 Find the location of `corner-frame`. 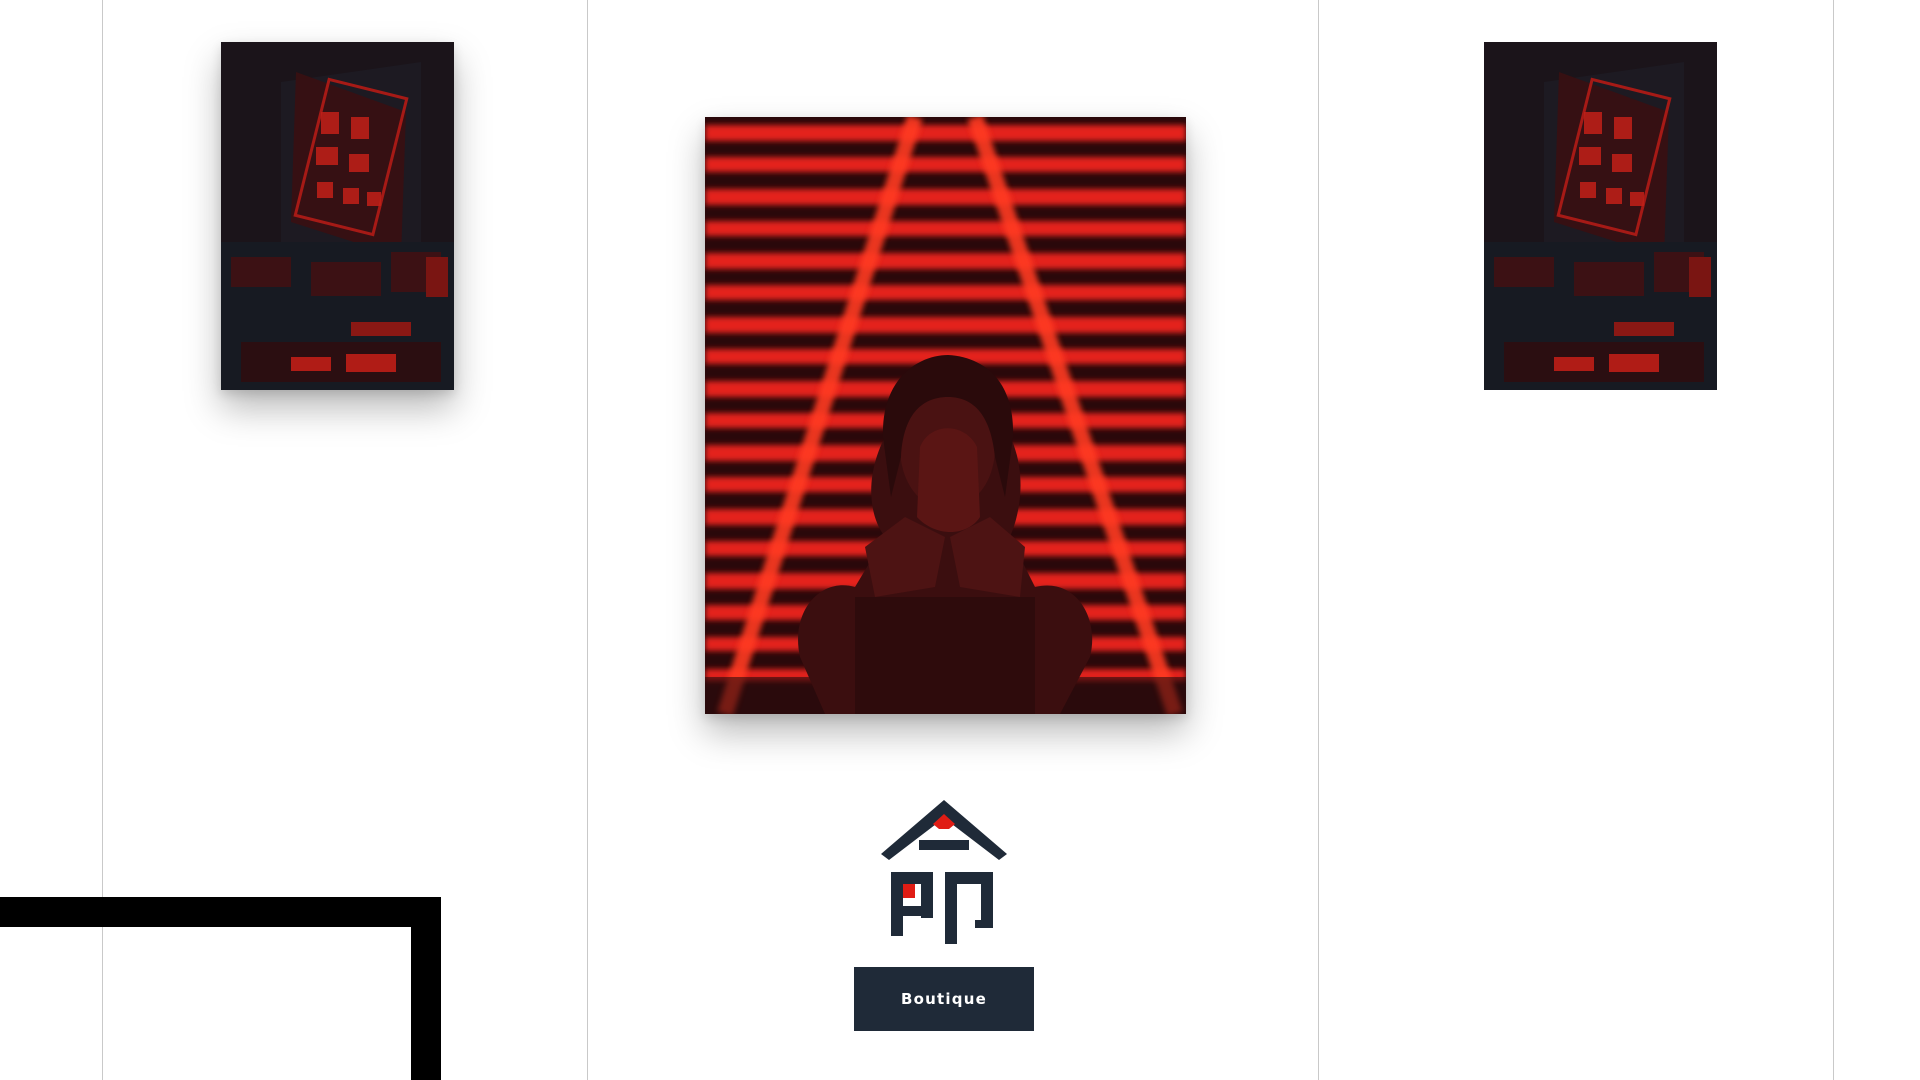

corner-frame is located at coordinates (220, 988).